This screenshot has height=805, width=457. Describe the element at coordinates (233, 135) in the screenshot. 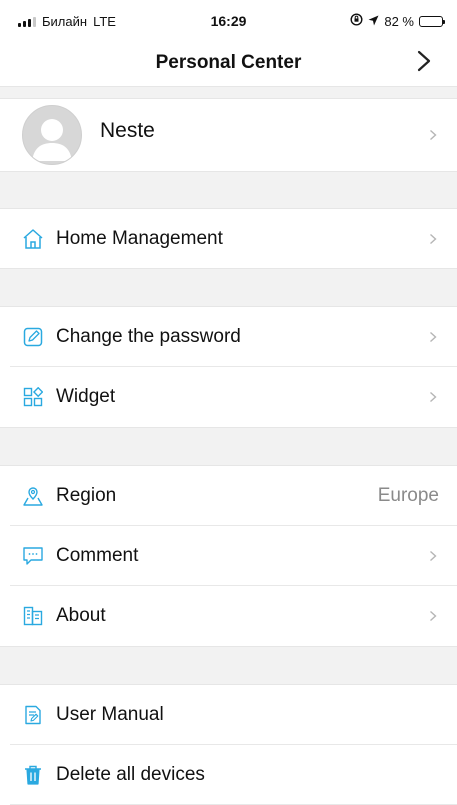

I see `profile-row: Neste` at that location.